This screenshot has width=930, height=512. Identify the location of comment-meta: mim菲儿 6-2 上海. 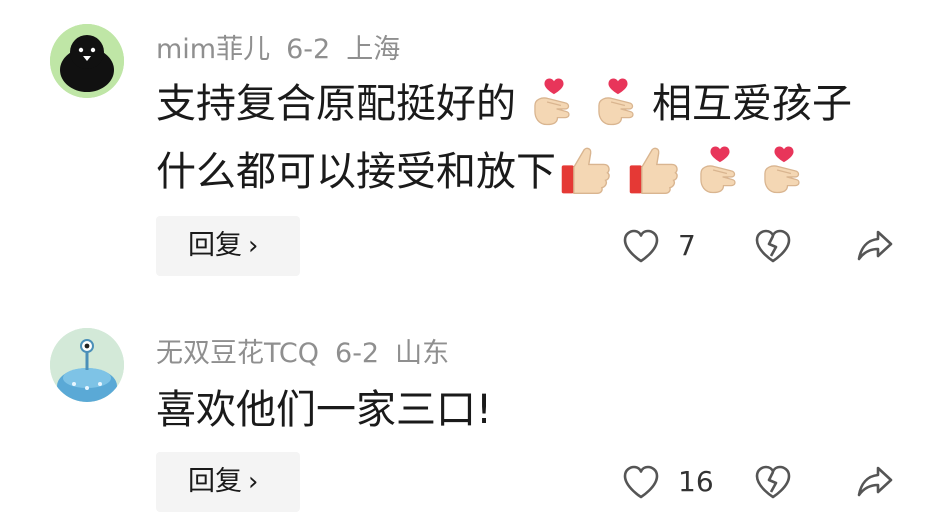
(286, 46).